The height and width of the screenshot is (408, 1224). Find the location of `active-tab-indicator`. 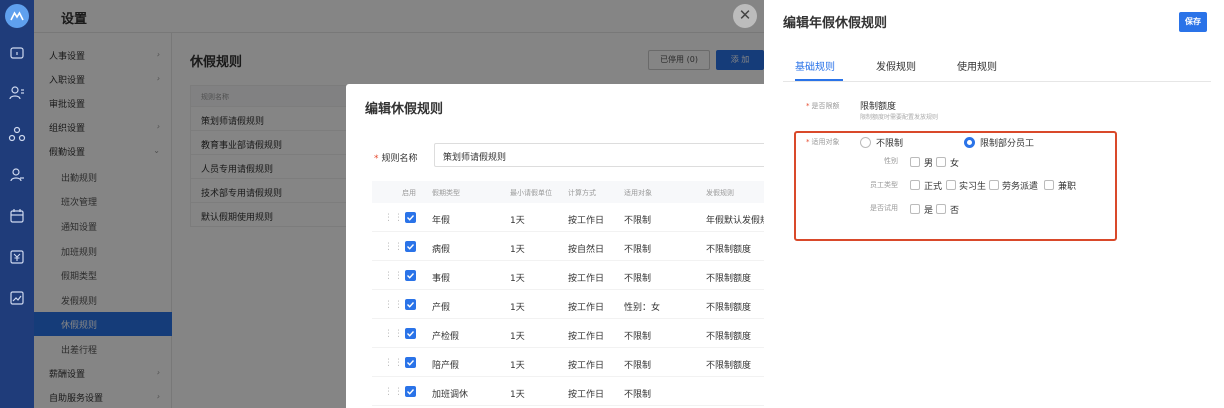

active-tab-indicator is located at coordinates (819, 80).